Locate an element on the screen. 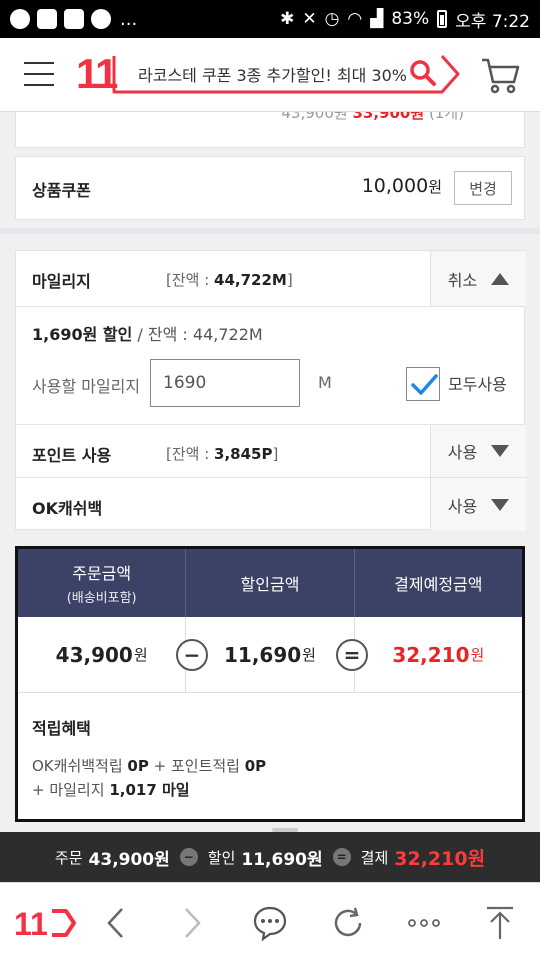  okcashbag-accrual-value: 0P is located at coordinates (138, 766).